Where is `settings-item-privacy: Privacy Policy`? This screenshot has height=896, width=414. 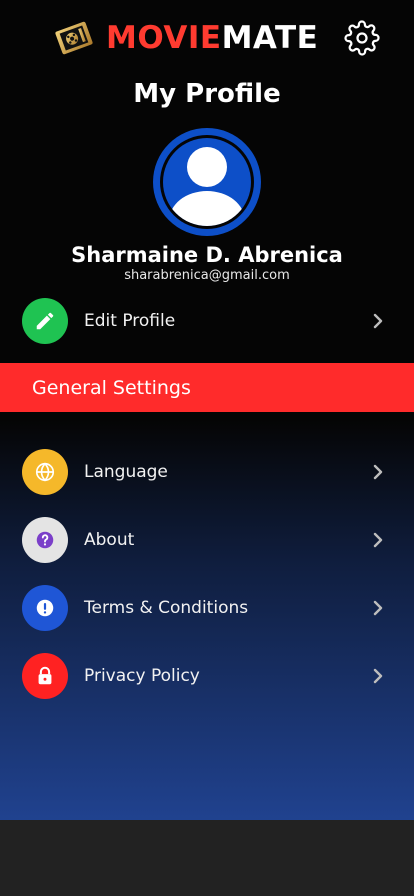 settings-item-privacy: Privacy Policy is located at coordinates (207, 675).